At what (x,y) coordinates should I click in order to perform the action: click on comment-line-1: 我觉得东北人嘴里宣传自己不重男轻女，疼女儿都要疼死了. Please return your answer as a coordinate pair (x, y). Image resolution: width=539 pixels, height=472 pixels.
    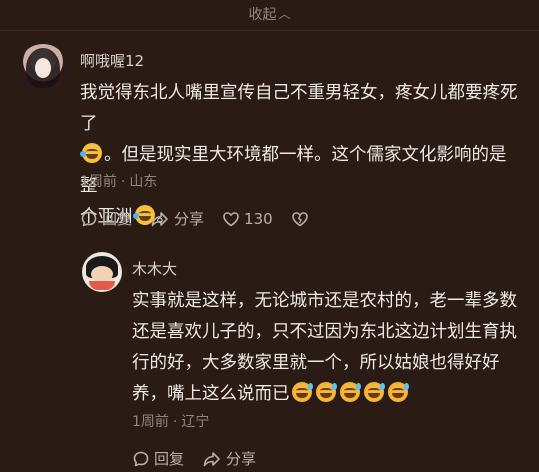
    Looking at the image, I should click on (299, 108).